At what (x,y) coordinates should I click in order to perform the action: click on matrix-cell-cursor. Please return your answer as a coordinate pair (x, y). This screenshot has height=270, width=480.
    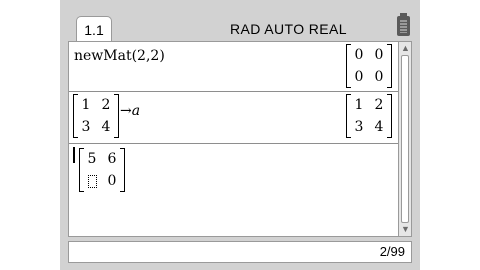
    Looking at the image, I should click on (92, 181).